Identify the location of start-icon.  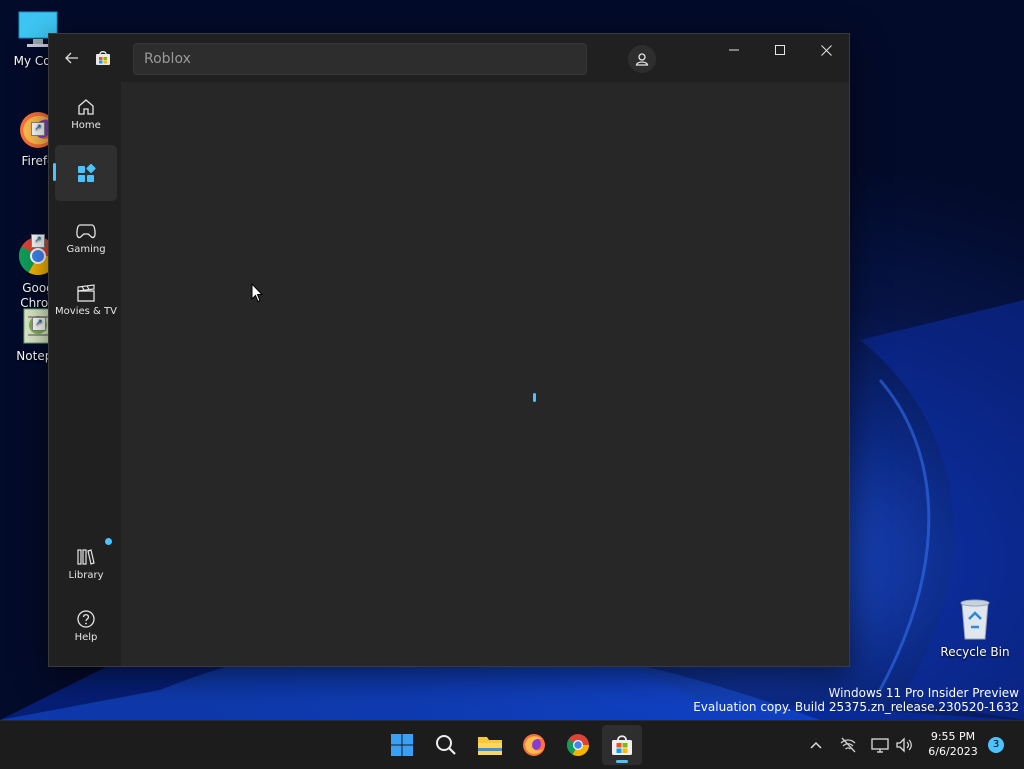
(402, 745).